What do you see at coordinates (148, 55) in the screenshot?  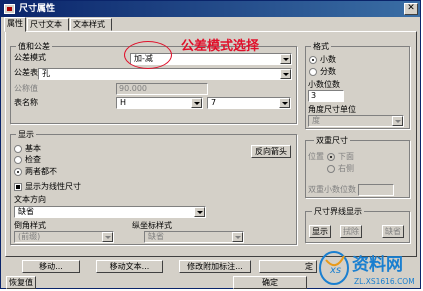 I see `annotation-ellipse` at bounding box center [148, 55].